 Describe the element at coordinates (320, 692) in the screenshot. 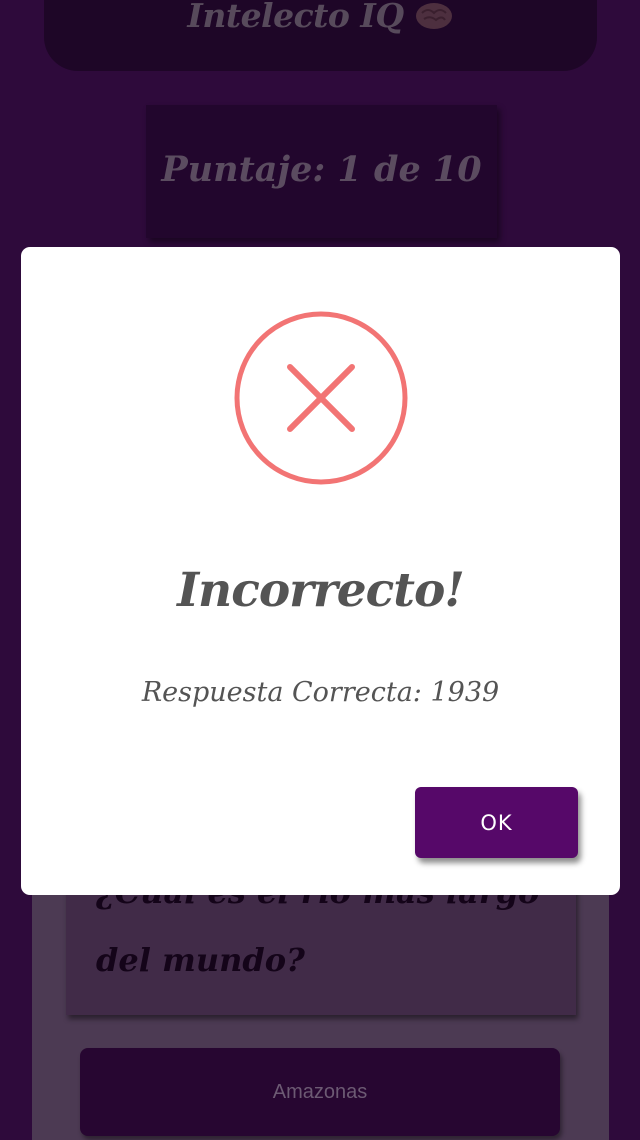

I see `dialog-message: Respuesta Correcta: 1939` at that location.